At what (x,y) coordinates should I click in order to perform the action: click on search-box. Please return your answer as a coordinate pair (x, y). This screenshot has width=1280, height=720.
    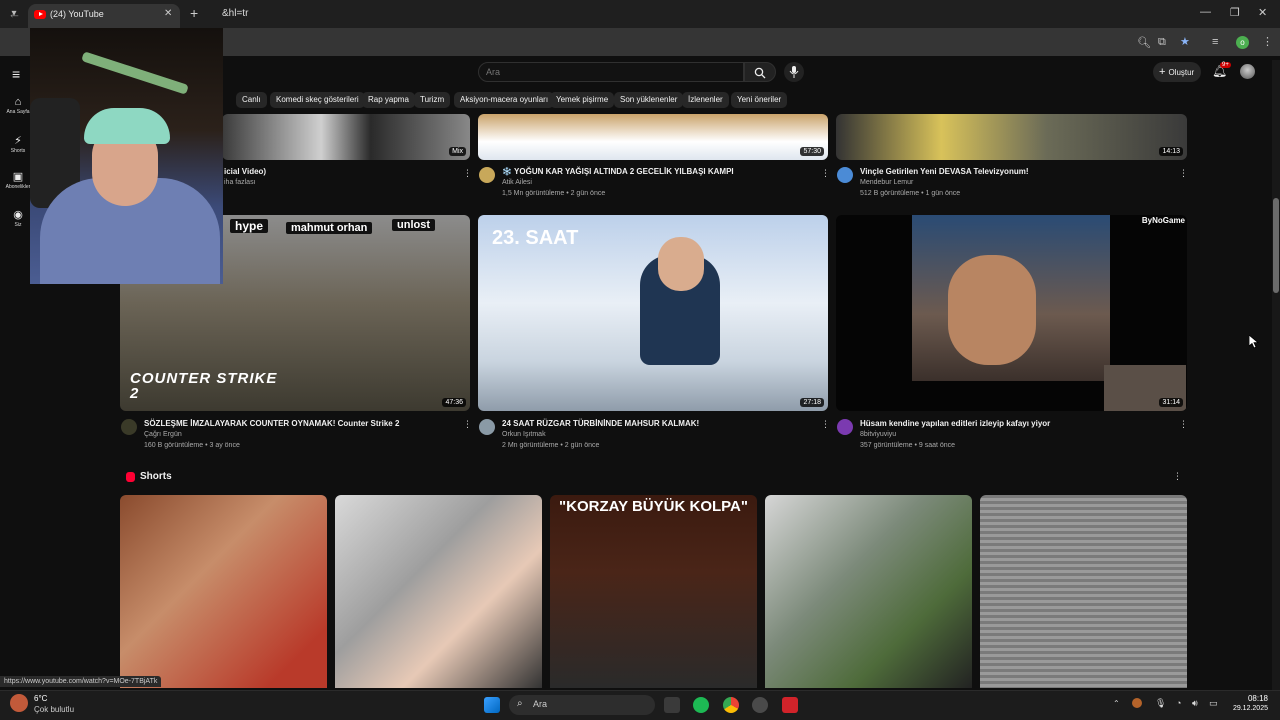
    Looking at the image, I should click on (611, 72).